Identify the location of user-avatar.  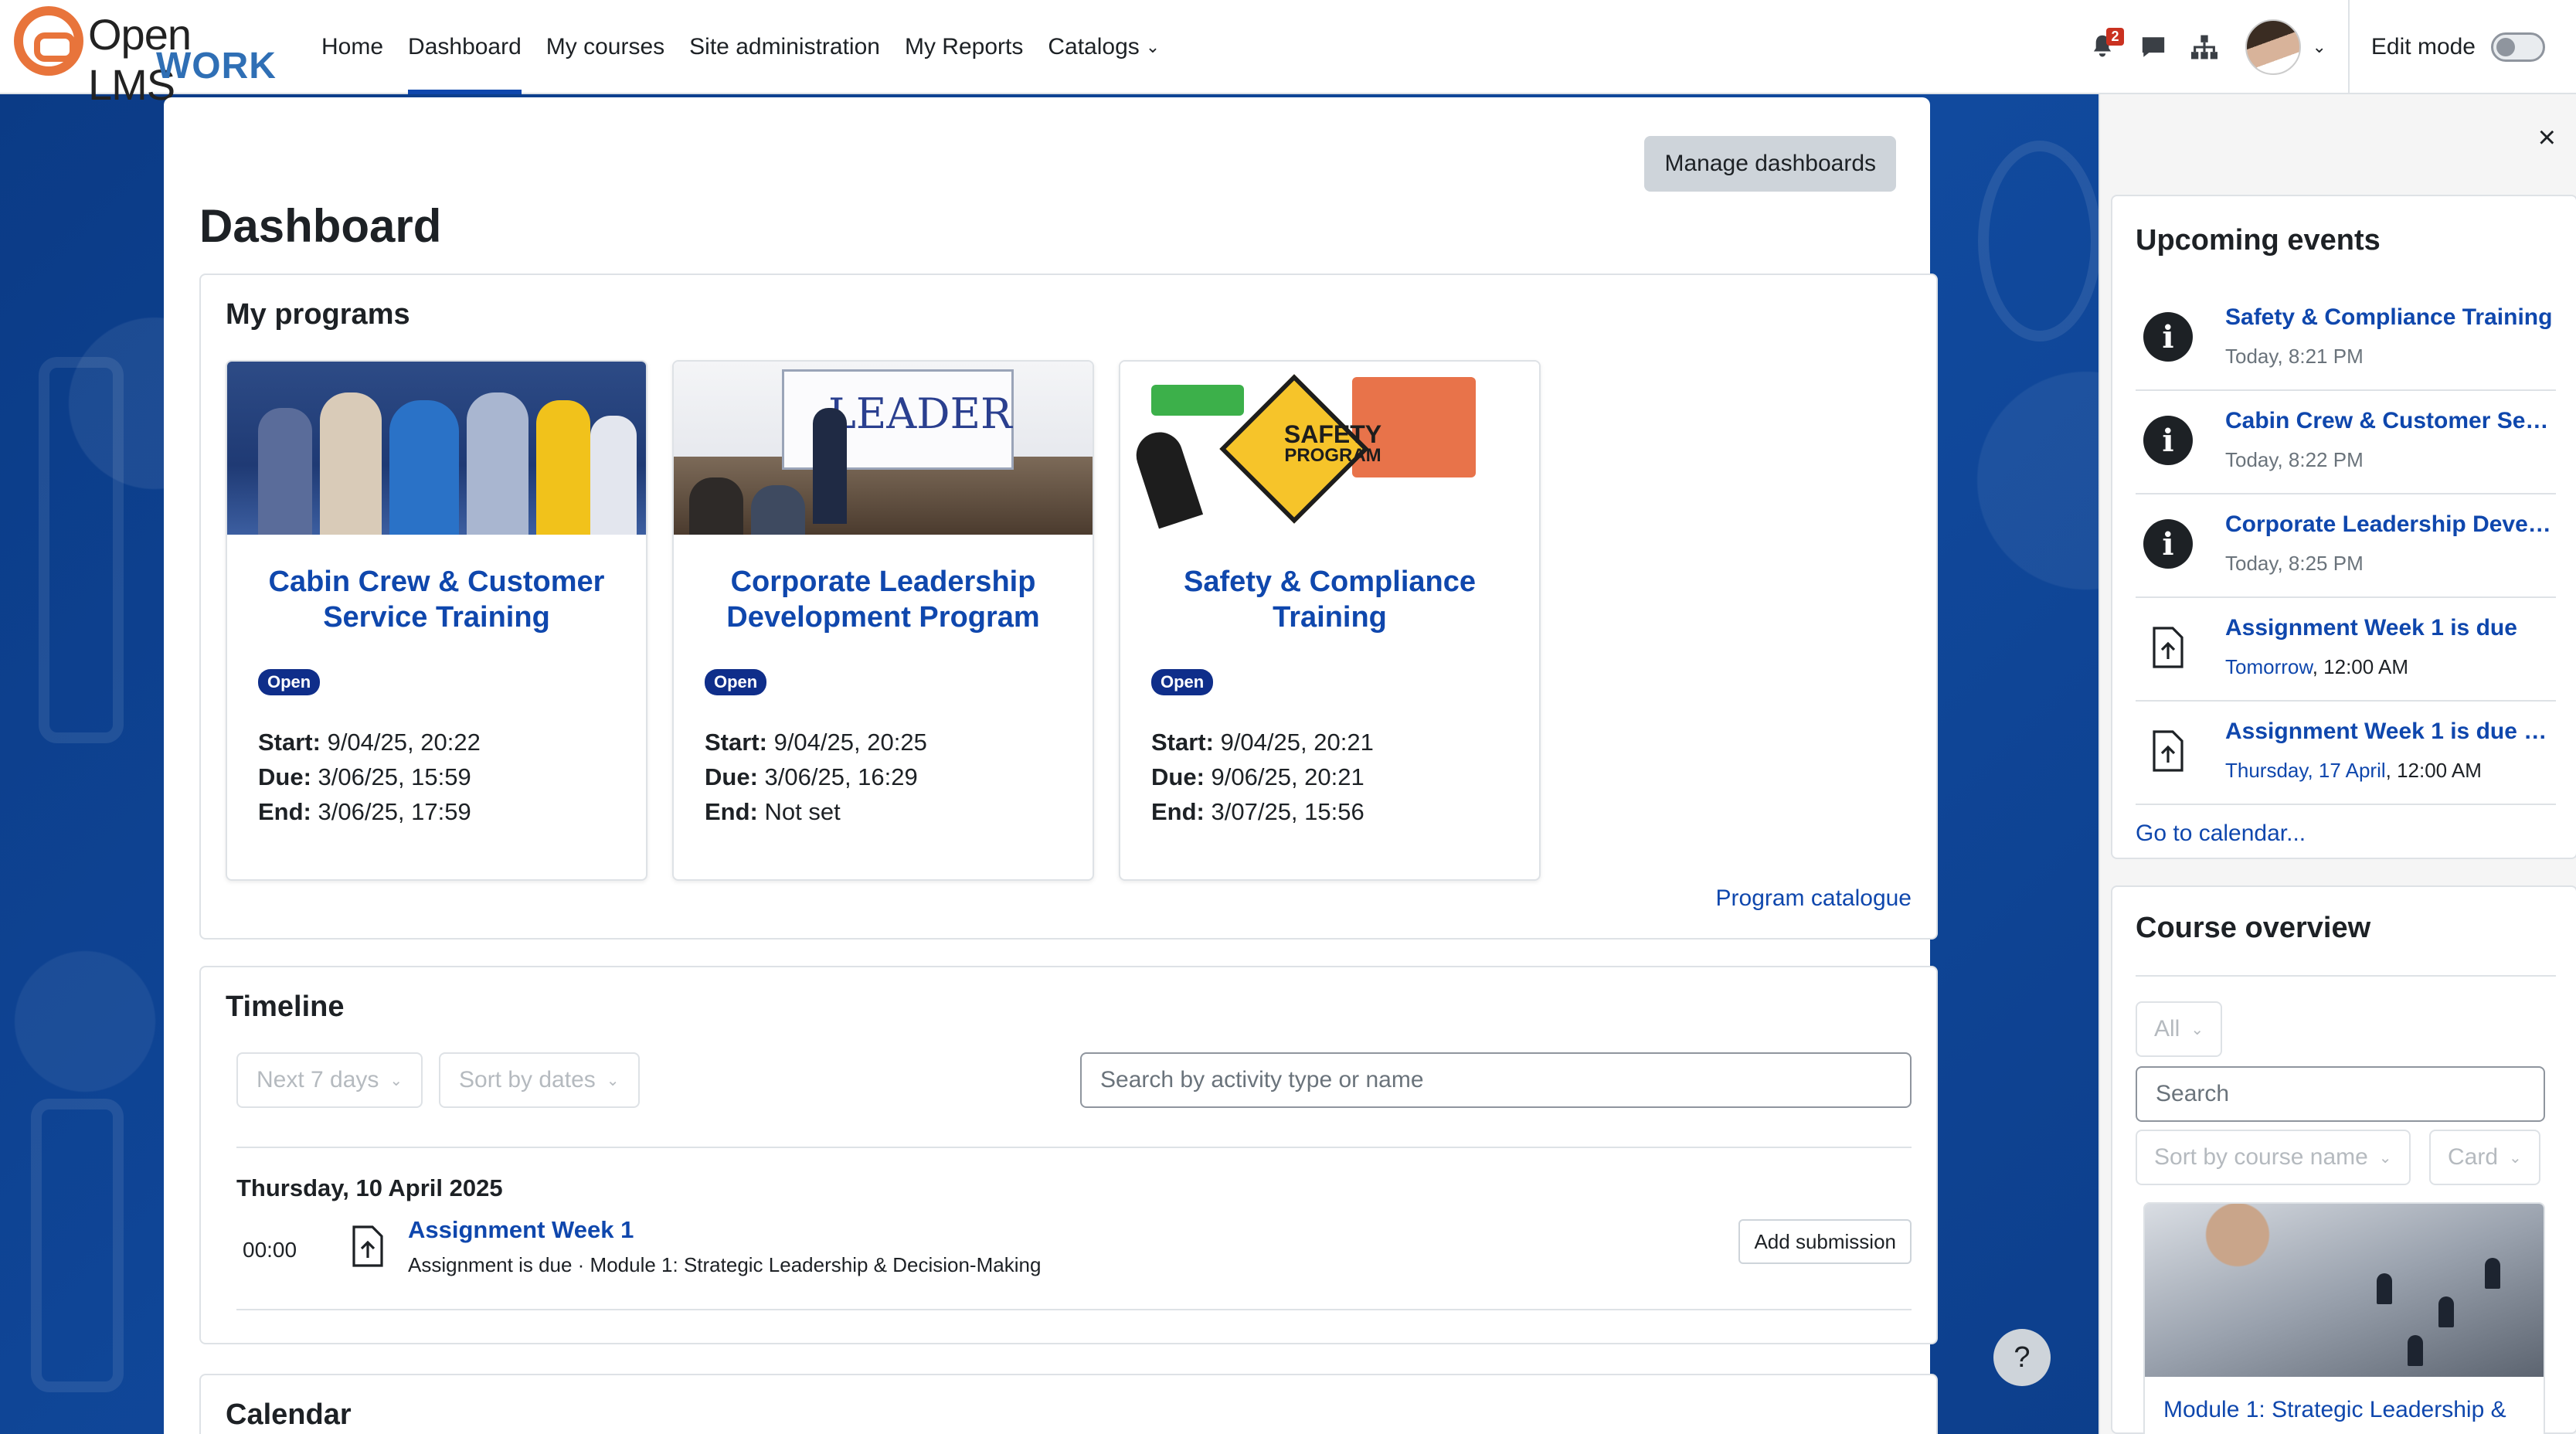
(2273, 47).